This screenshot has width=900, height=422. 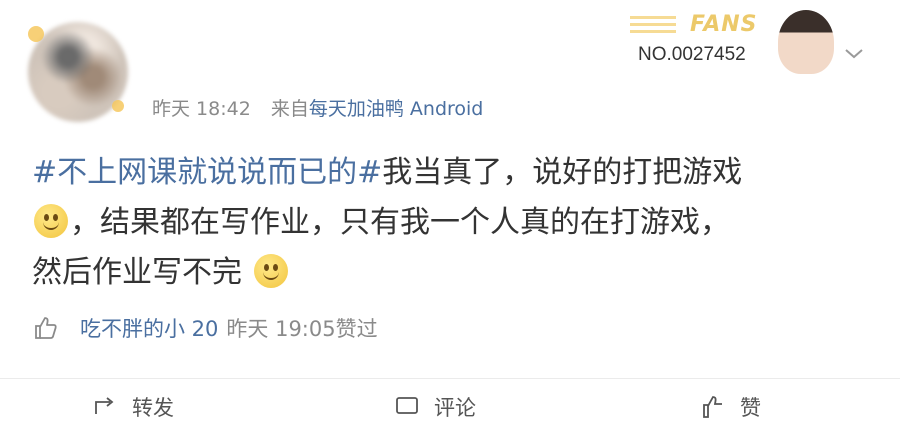 What do you see at coordinates (854, 53) in the screenshot?
I see `chevron-down-icon` at bounding box center [854, 53].